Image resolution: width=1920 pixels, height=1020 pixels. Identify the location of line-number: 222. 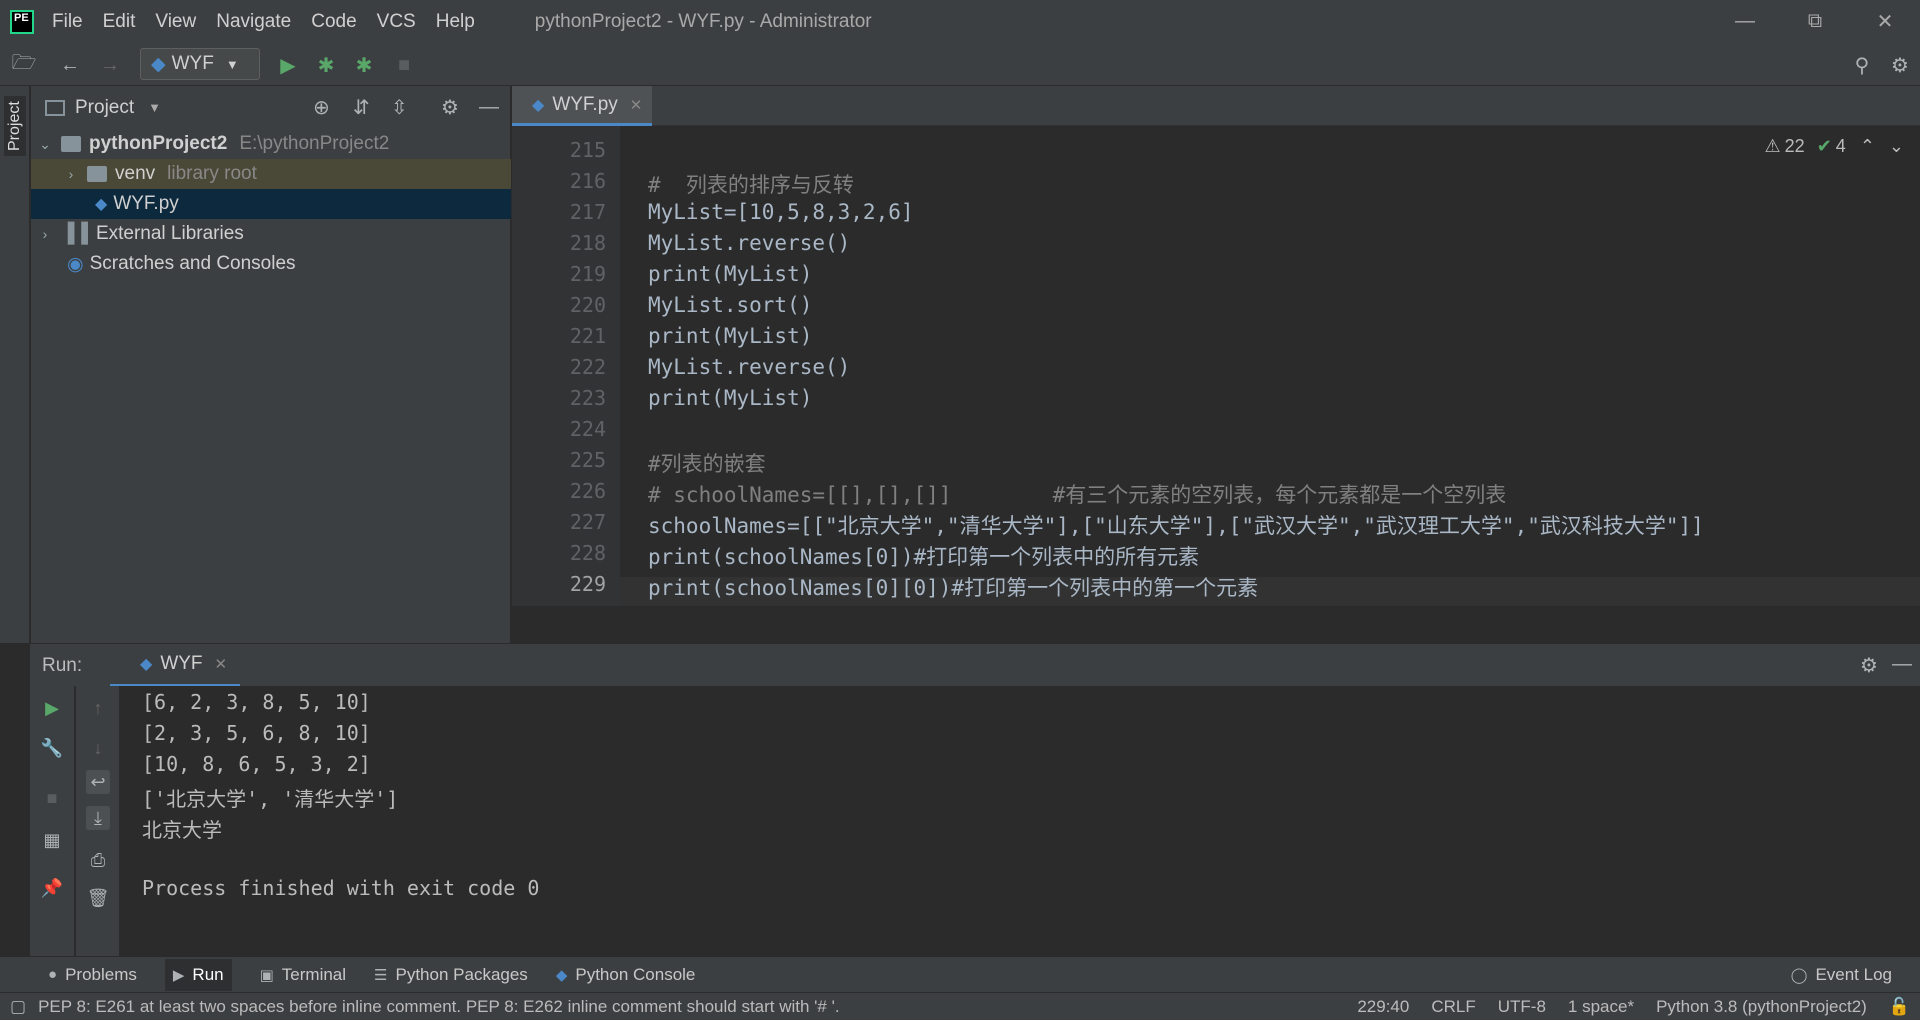
(587, 367).